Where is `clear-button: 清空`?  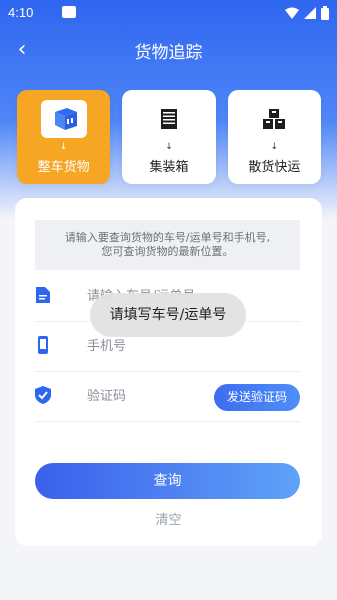
clear-button: 清空 is located at coordinates (168, 518).